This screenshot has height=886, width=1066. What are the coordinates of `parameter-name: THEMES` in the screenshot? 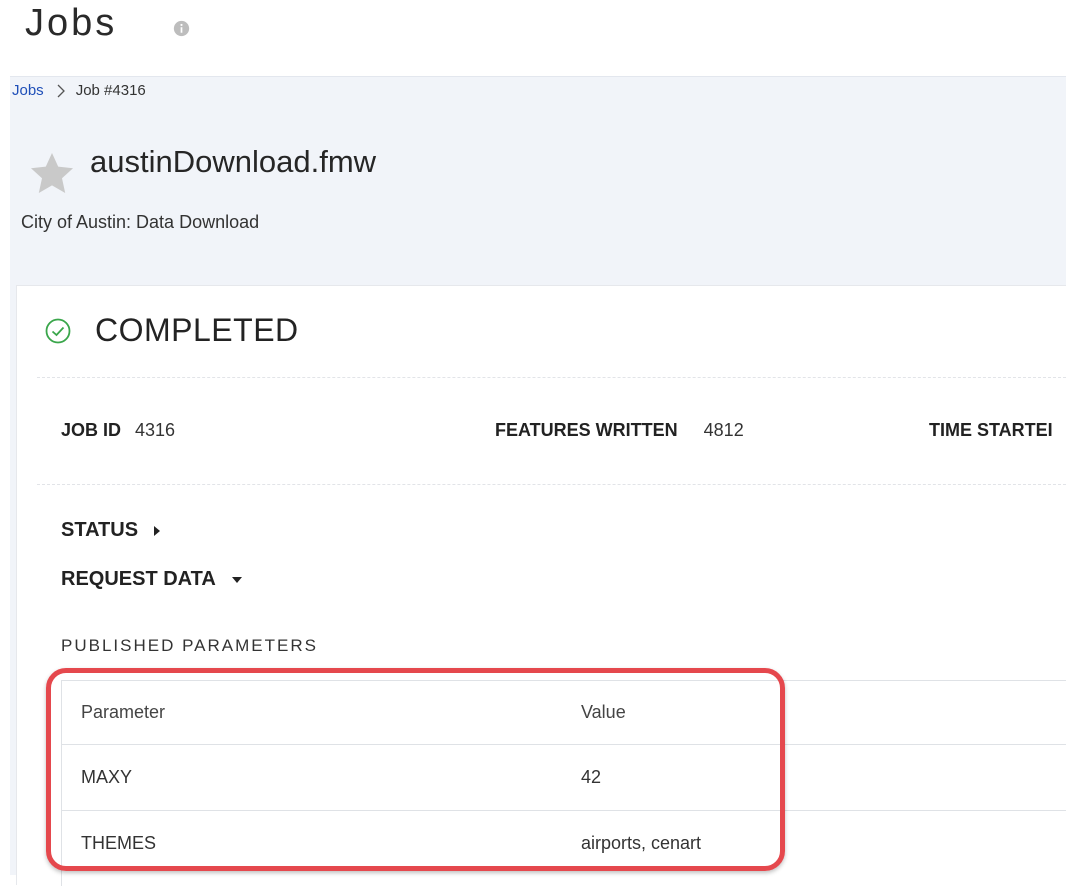 It's located at (119, 843).